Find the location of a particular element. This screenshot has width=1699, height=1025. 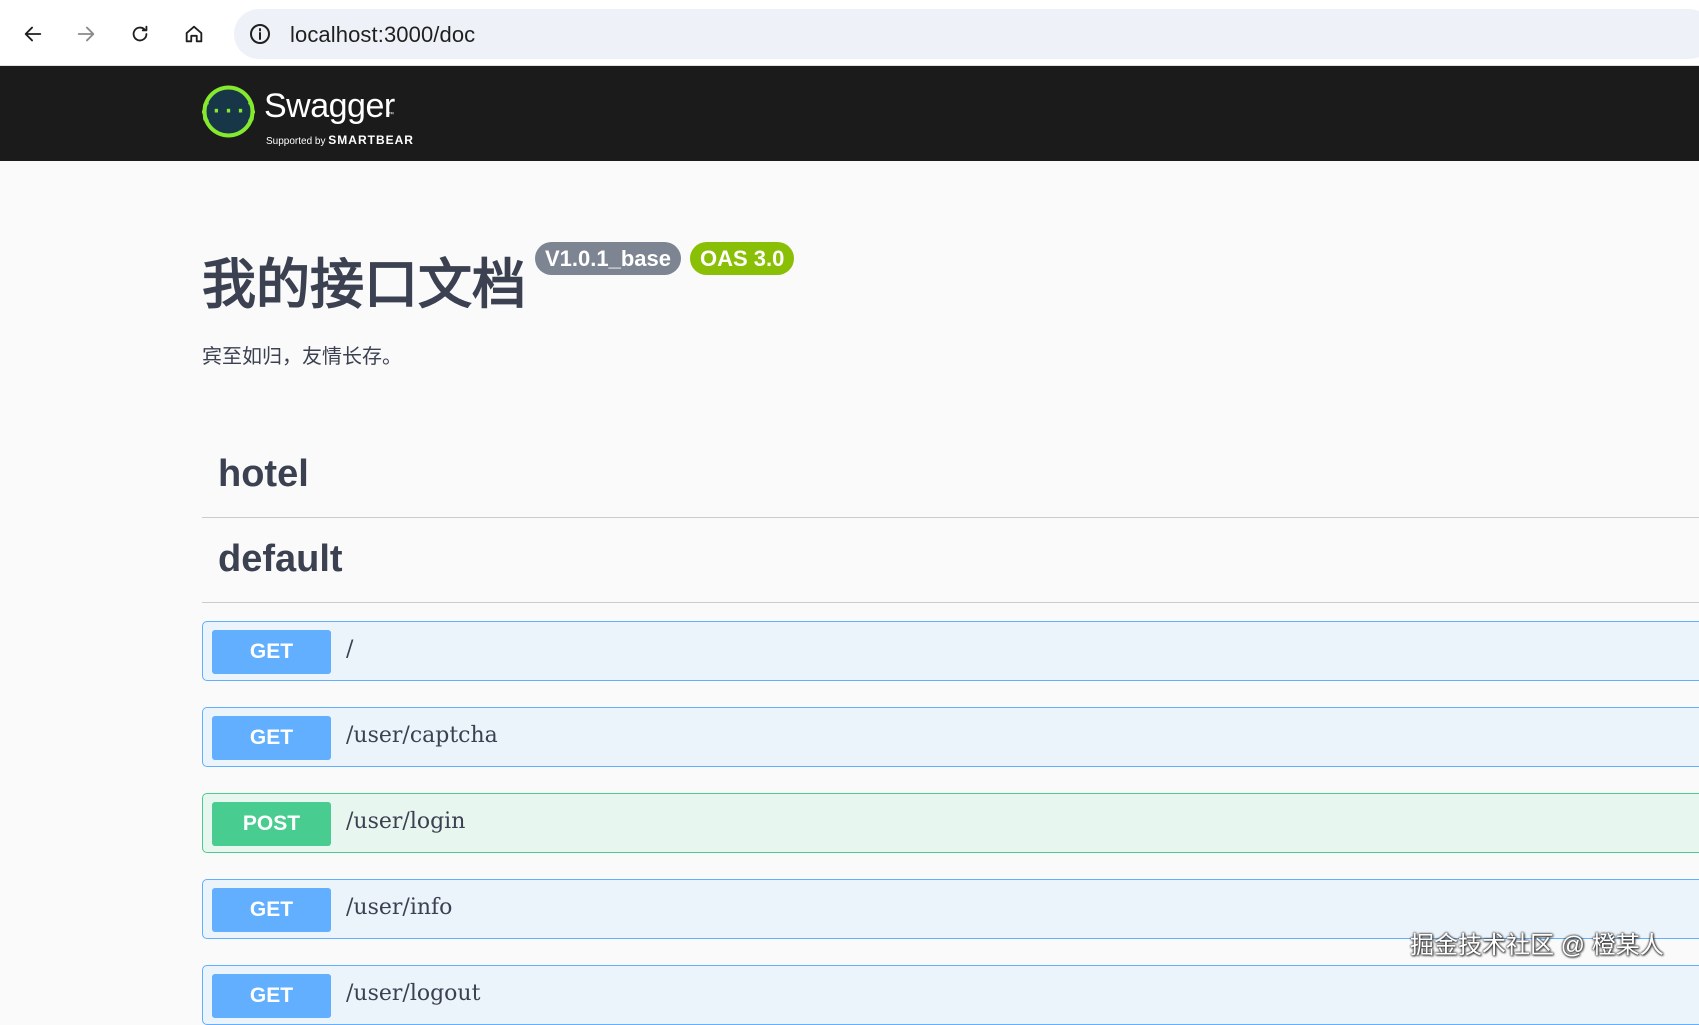

version-badge: V1.0.1_base is located at coordinates (608, 258).